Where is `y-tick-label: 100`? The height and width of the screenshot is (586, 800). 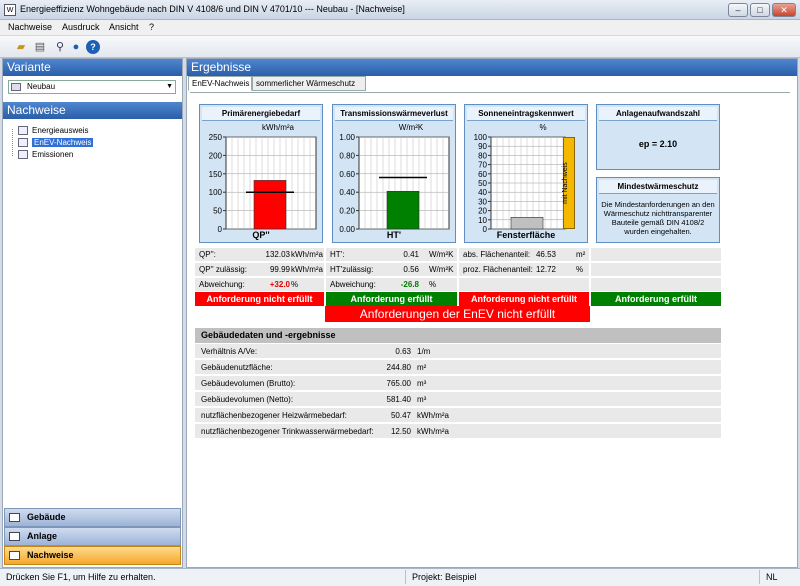 y-tick-label: 100 is located at coordinates (481, 137).